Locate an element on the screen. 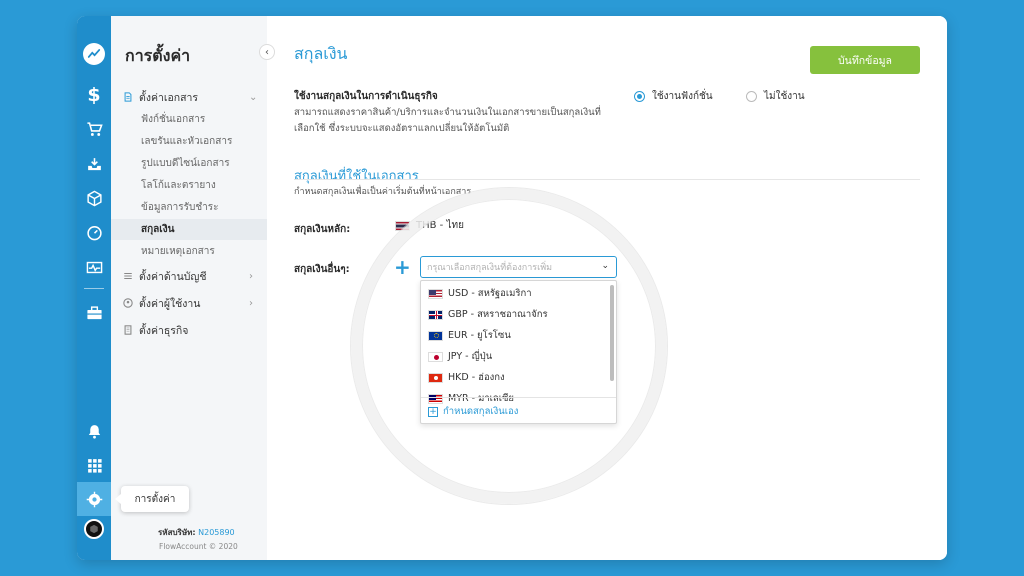 This screenshot has height=576, width=1024. copyright: FlowAccount © 2020 is located at coordinates (198, 546).